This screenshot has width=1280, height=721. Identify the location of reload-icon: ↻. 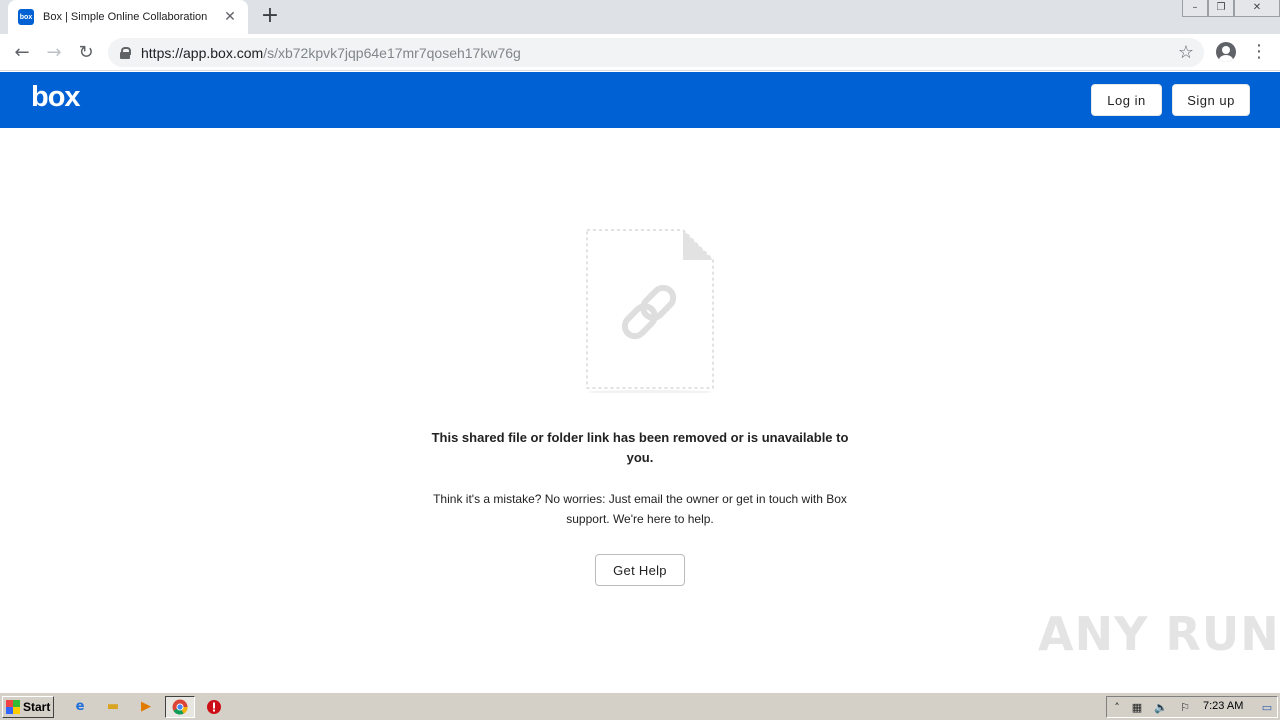
(86, 53).